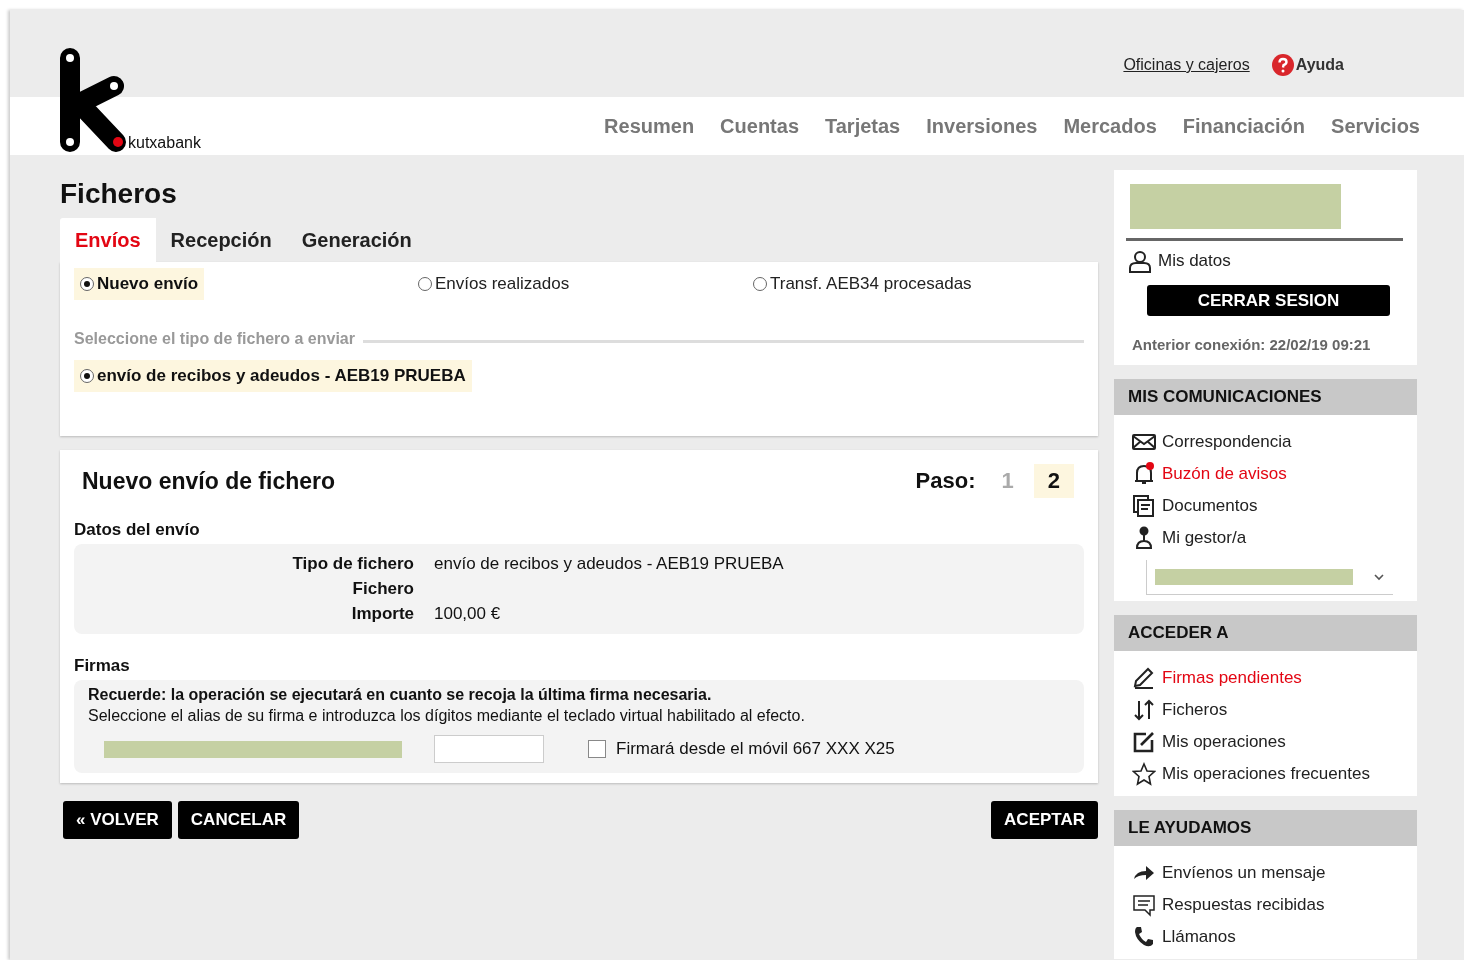 The width and height of the screenshot is (1464, 960). What do you see at coordinates (468, 614) in the screenshot?
I see `field-value: 100,00 €` at bounding box center [468, 614].